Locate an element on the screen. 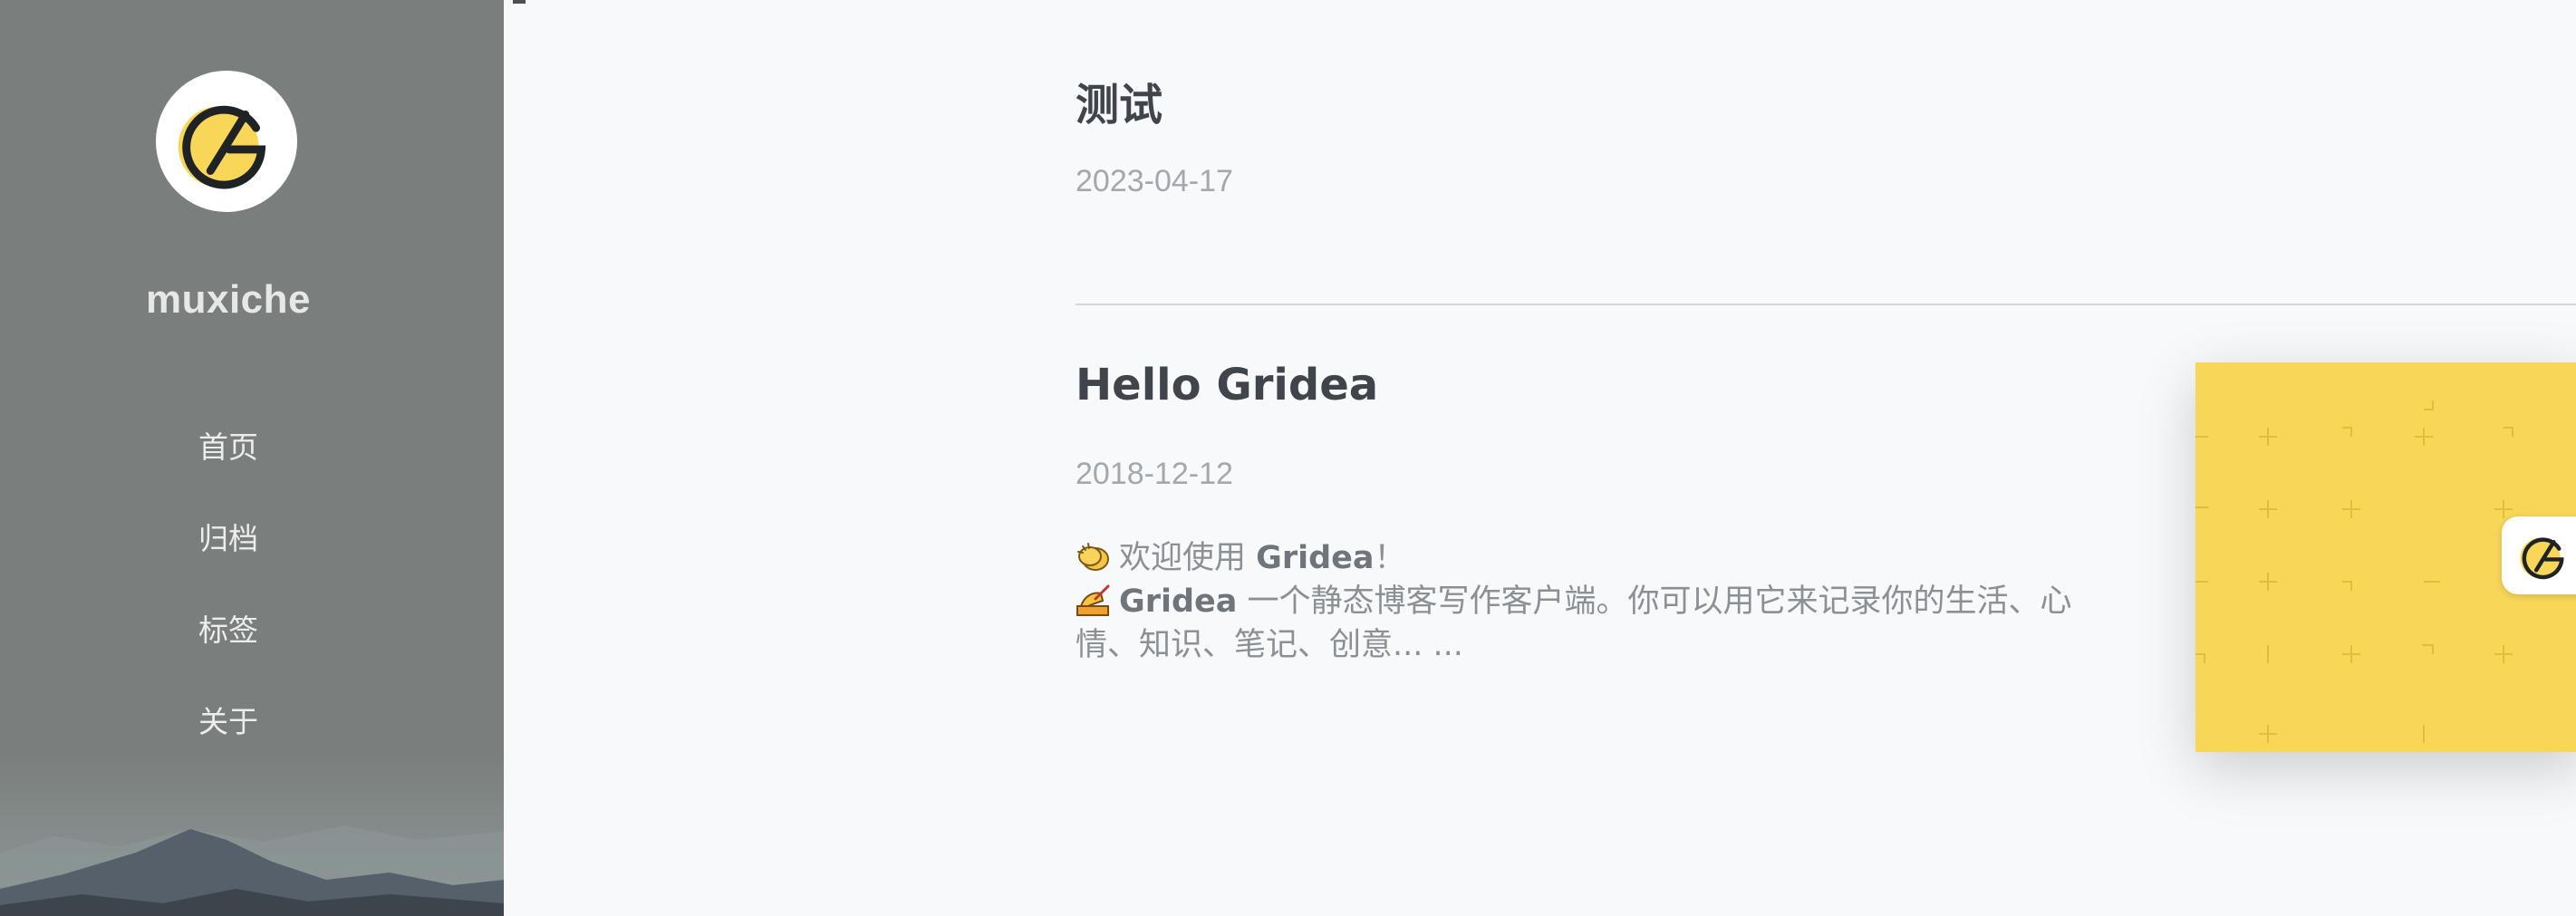 This screenshot has width=2576, height=916. top-marker is located at coordinates (519, 2).